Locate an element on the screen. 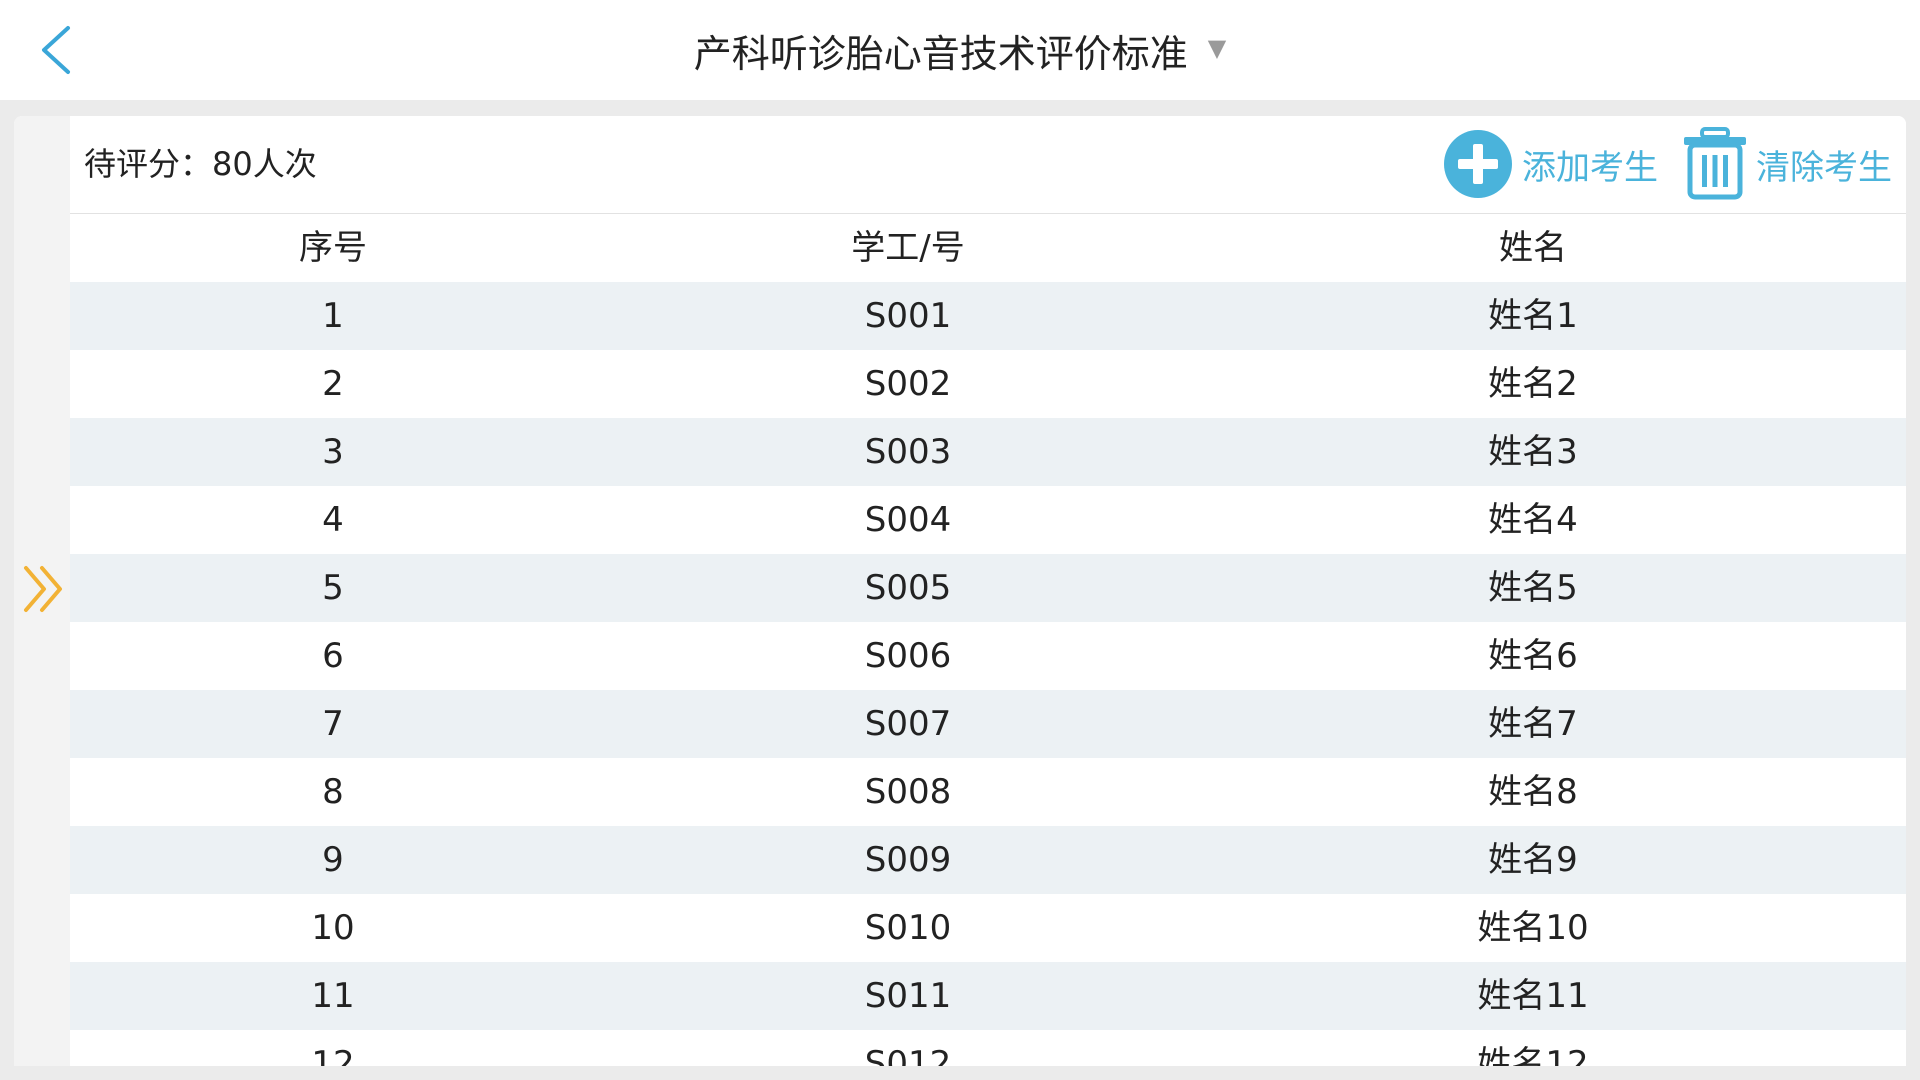 The image size is (1920, 1080). cell-seq: 2 is located at coordinates (333, 384).